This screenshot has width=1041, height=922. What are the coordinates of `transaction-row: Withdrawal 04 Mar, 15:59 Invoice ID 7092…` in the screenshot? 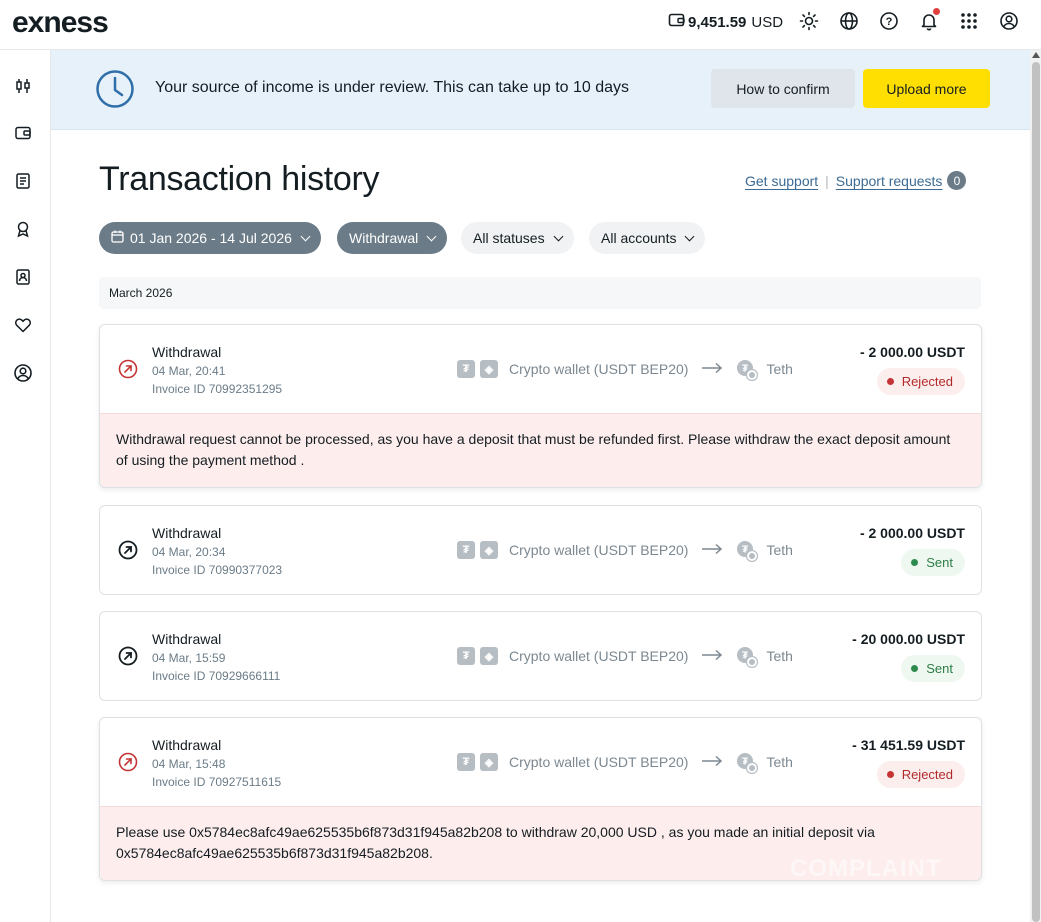 It's located at (540, 656).